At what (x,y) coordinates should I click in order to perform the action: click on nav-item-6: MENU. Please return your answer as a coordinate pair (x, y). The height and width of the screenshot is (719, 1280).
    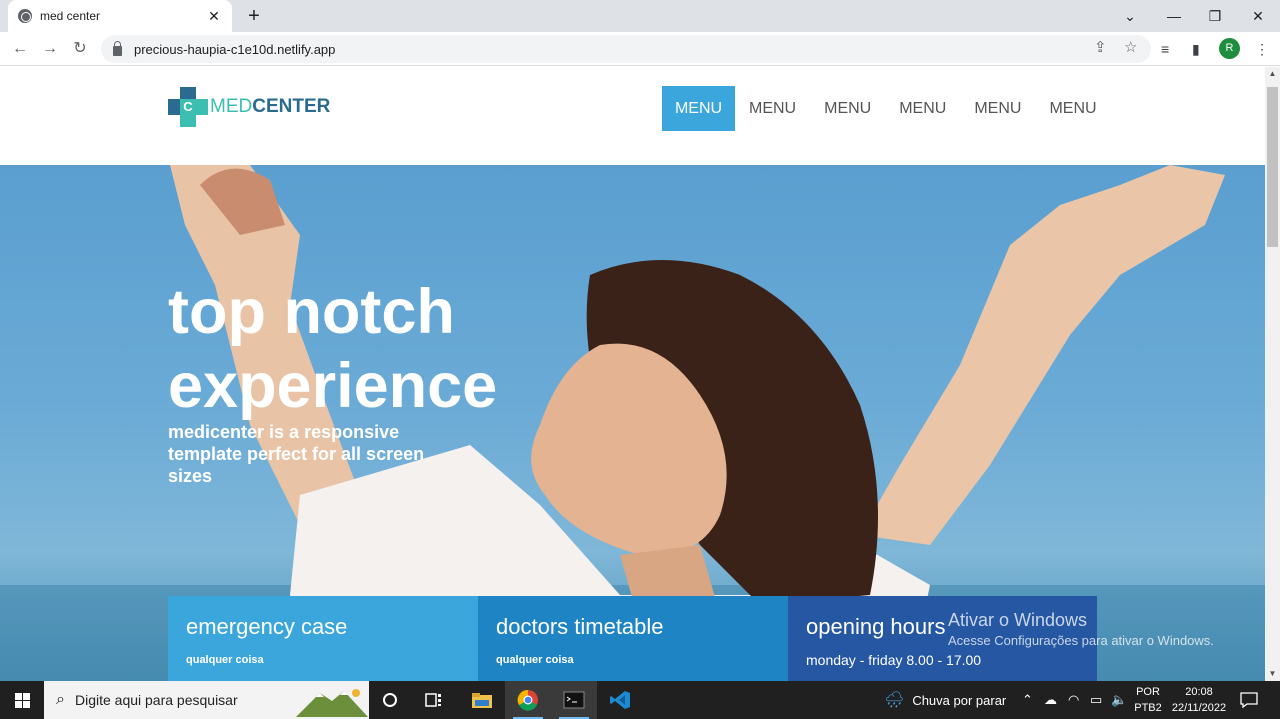
    Looking at the image, I should click on (1072, 108).